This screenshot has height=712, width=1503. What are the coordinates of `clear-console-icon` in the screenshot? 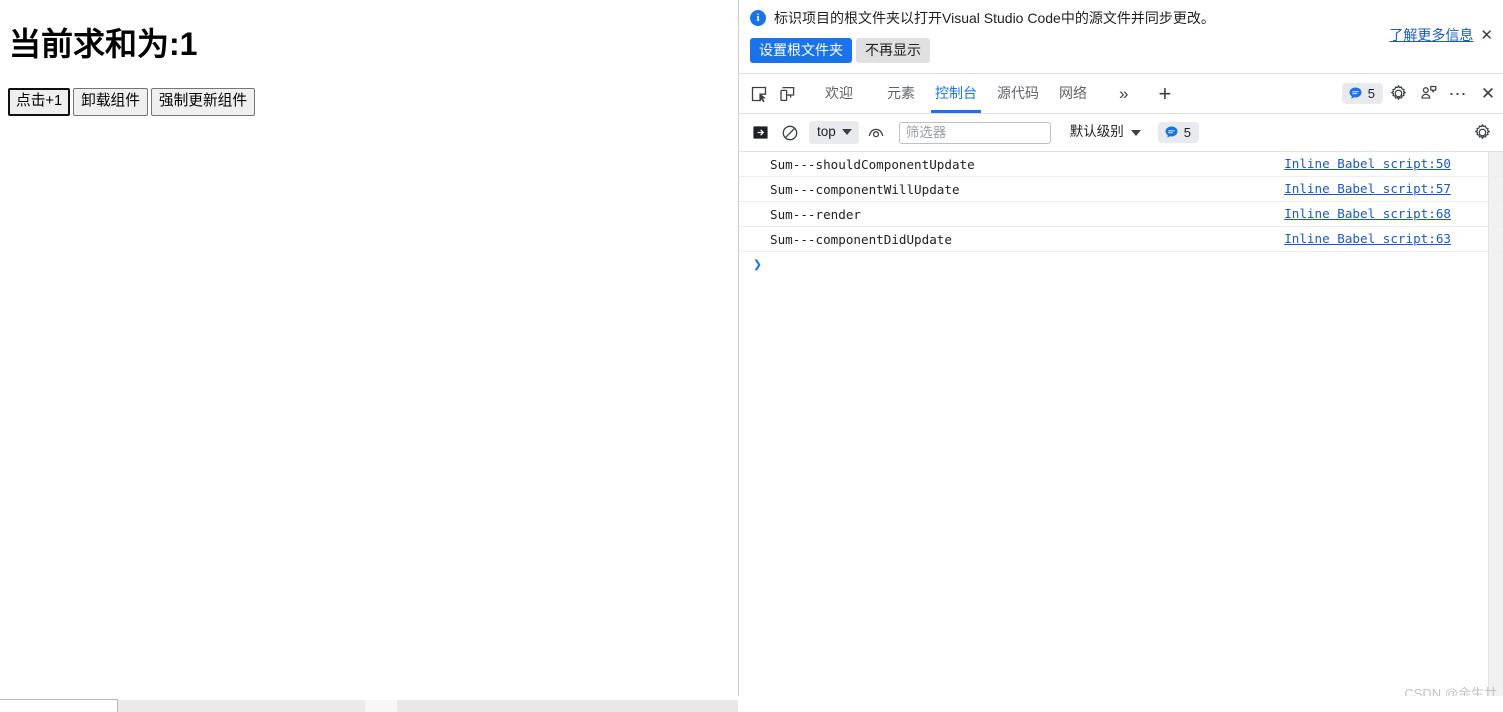 It's located at (790, 133).